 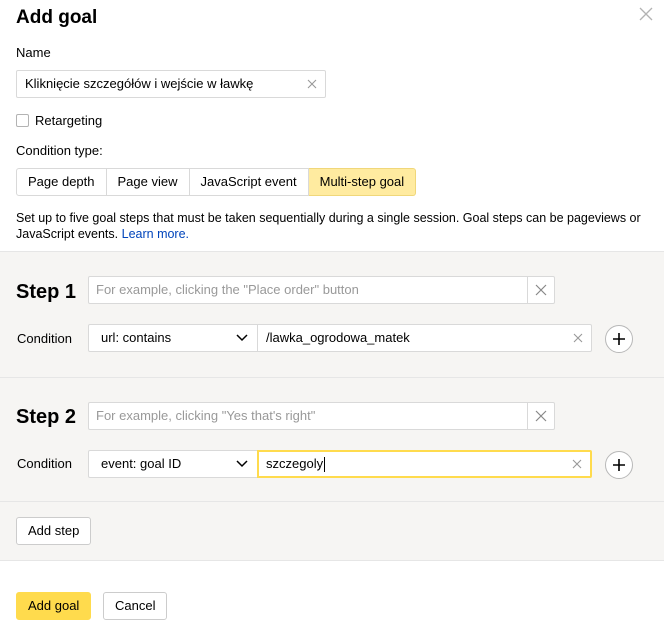 I want to click on retargeting-checkbox, so click(x=22, y=120).